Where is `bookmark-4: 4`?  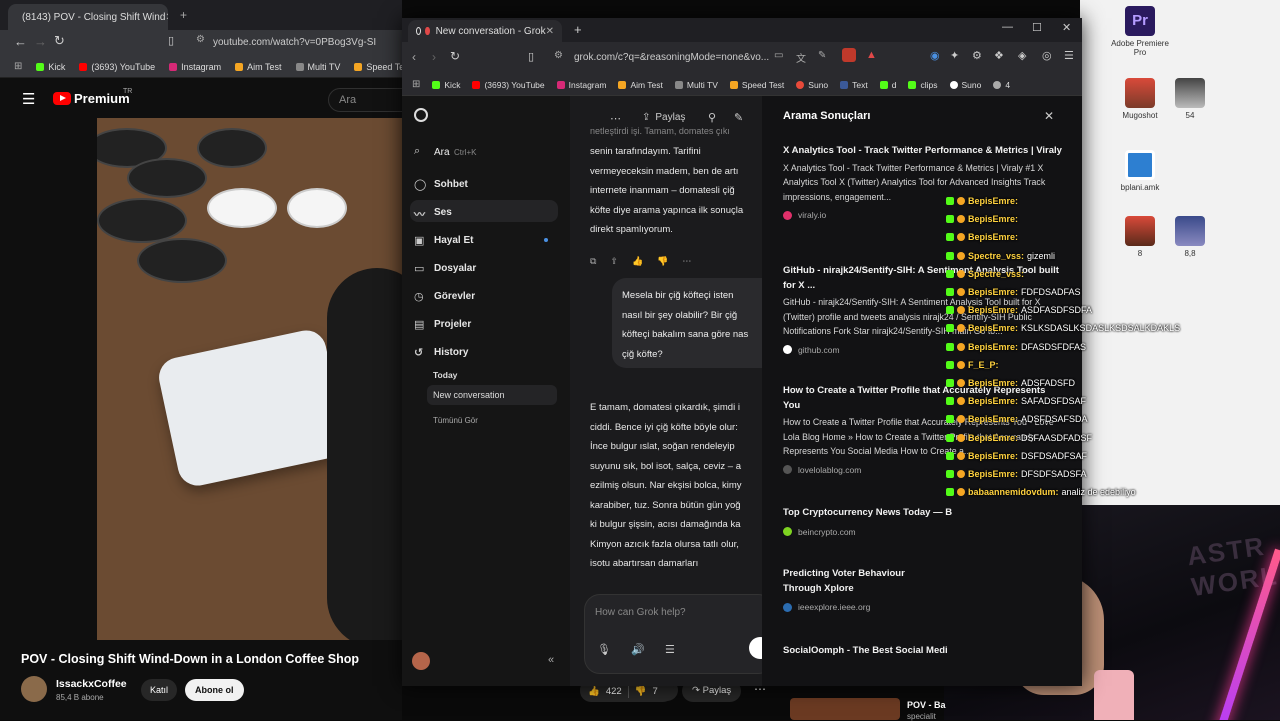
bookmark-4: 4 is located at coordinates (1001, 85).